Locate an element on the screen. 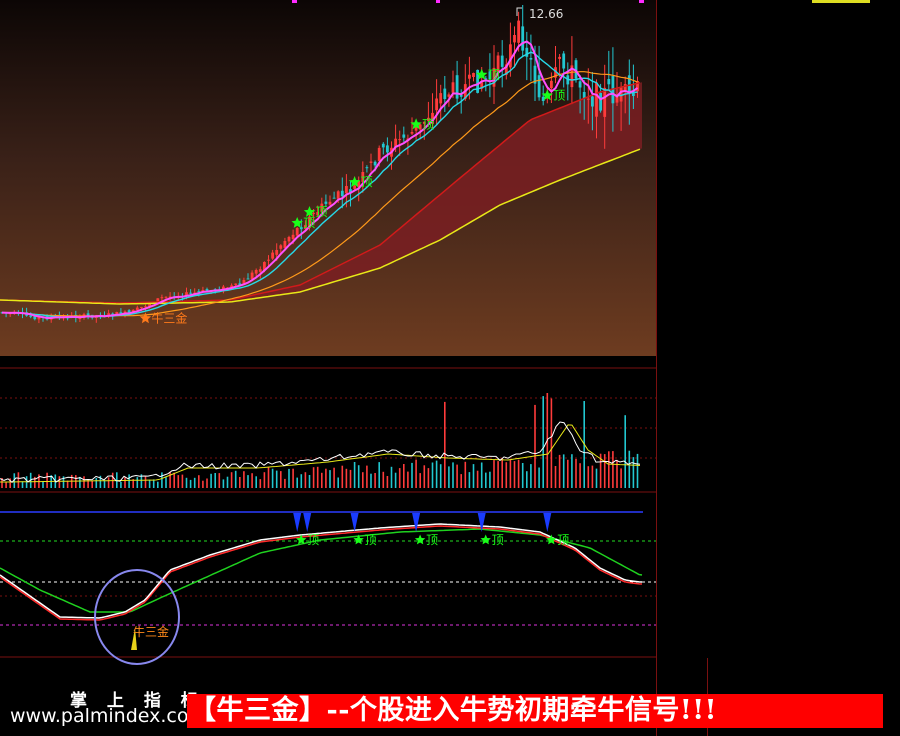 The width and height of the screenshot is (900, 736). volume-bars-layer is located at coordinates (320, 440).